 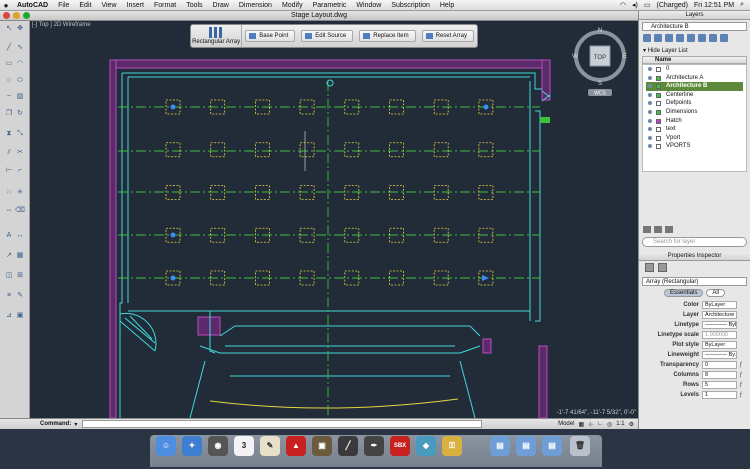 What do you see at coordinates (166, 446) in the screenshot?
I see `finder-icon: ☺` at bounding box center [166, 446].